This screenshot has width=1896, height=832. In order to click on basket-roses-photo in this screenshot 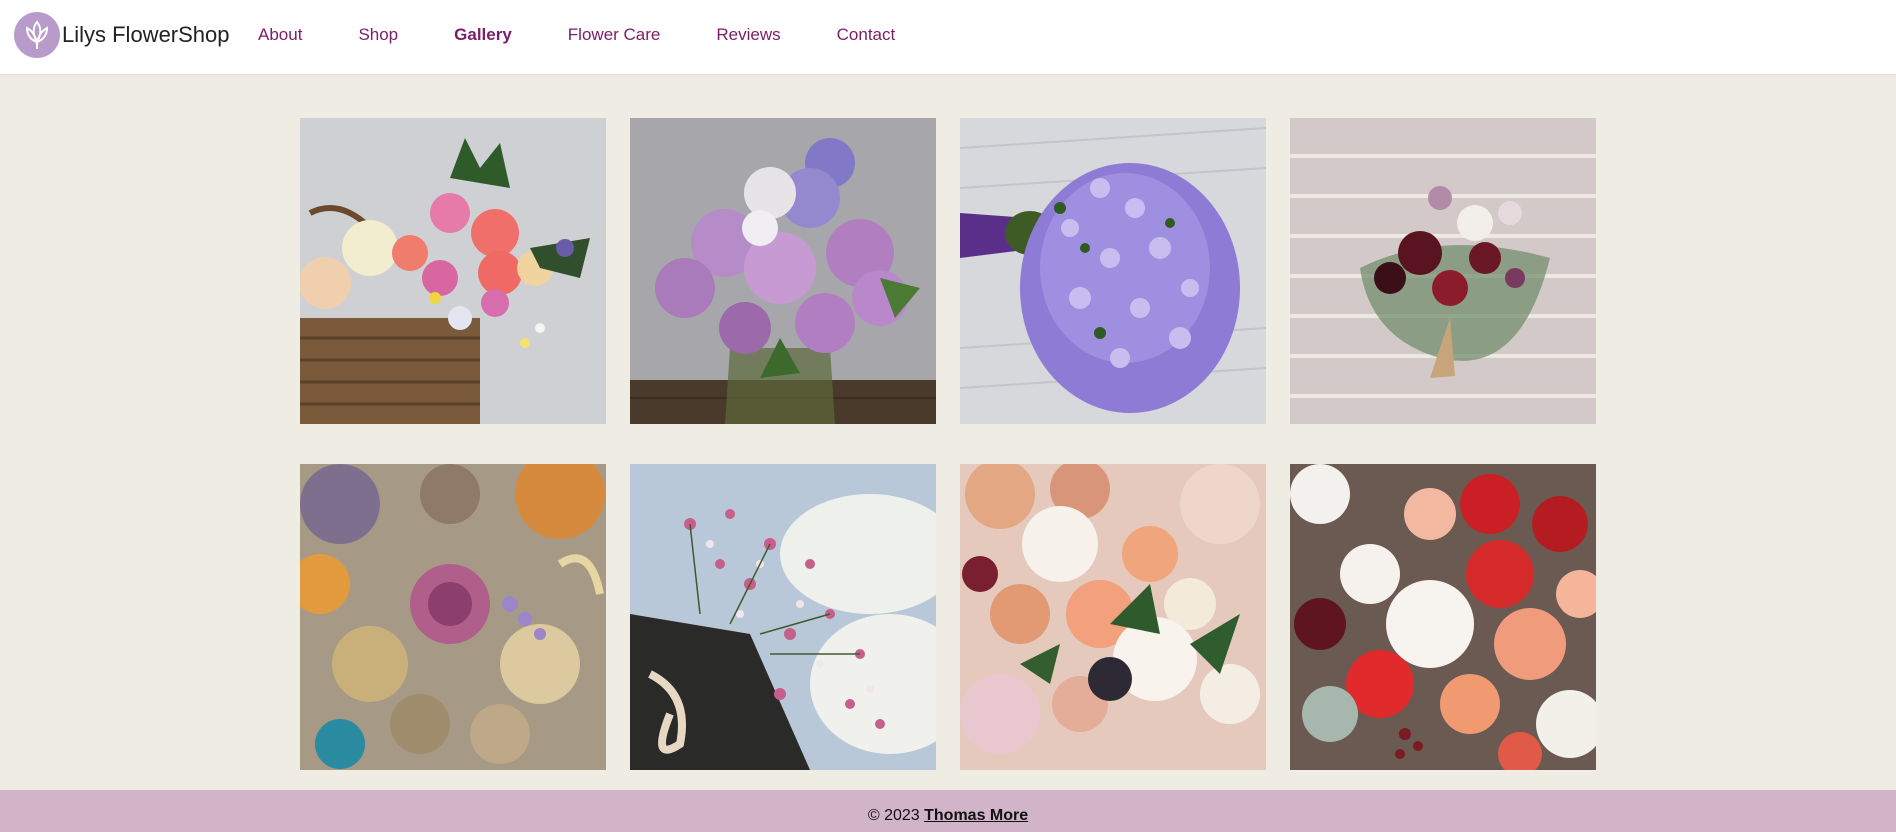, I will do `click(453, 271)`.